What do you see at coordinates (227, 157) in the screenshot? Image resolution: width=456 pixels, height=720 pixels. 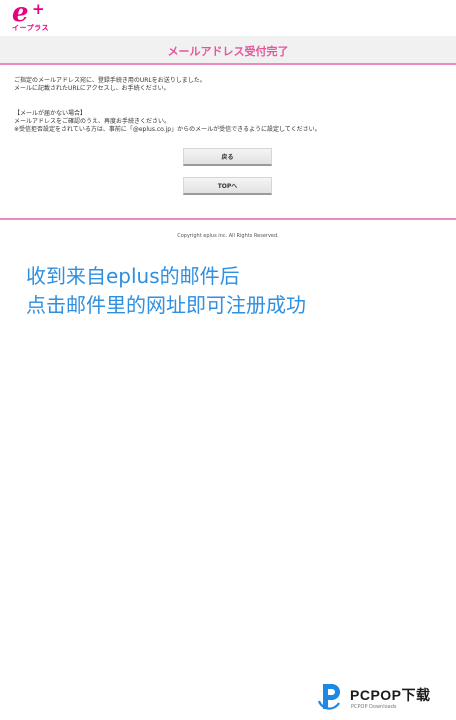 I see `back-button: 戻る` at bounding box center [227, 157].